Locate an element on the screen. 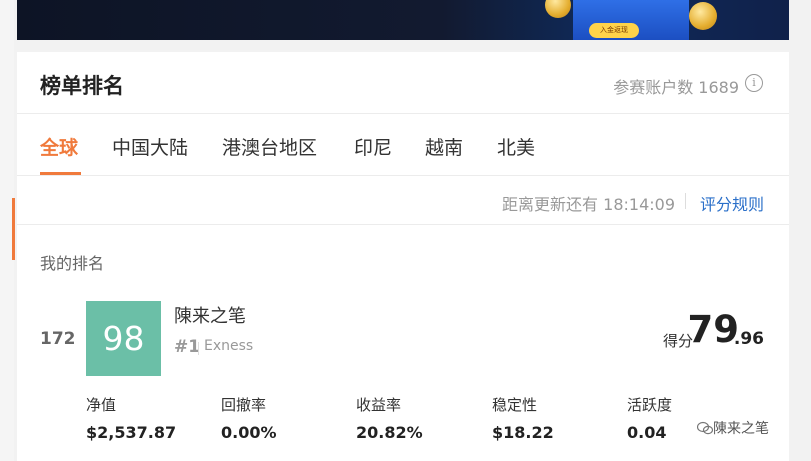 The width and height of the screenshot is (811, 461). leaderboard-header: 榜单排名 参赛账户数 1689 i is located at coordinates (403, 83).